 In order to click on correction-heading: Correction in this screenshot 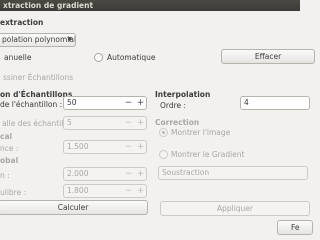, I will do `click(177, 122)`.